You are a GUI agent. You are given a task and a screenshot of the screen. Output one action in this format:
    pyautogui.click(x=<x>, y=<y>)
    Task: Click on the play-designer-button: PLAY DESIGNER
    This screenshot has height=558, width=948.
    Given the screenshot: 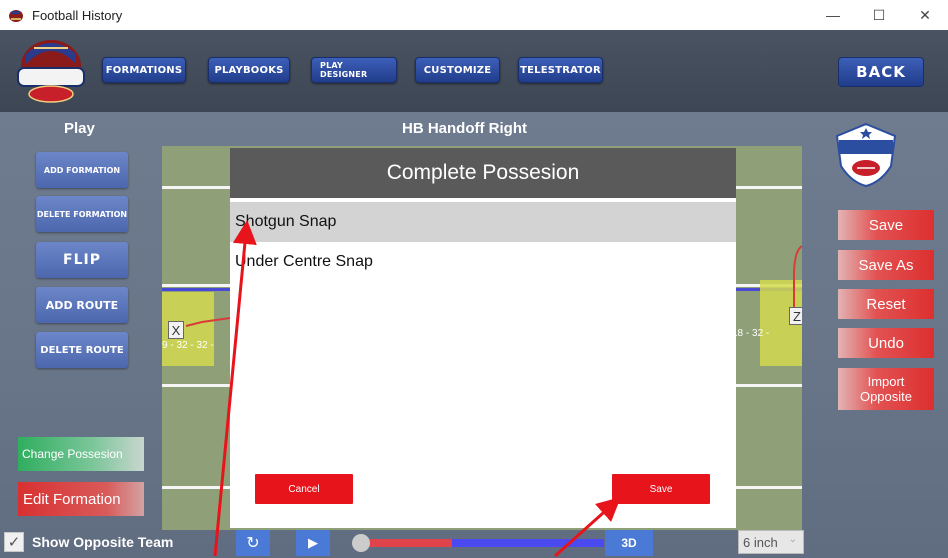 What is the action you would take?
    pyautogui.click(x=354, y=70)
    